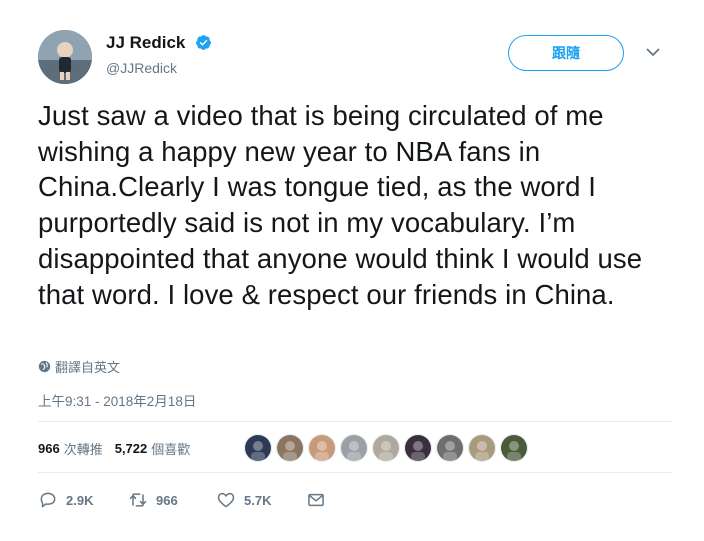 This screenshot has width=704, height=541. What do you see at coordinates (316, 500) in the screenshot?
I see `message-icon` at bounding box center [316, 500].